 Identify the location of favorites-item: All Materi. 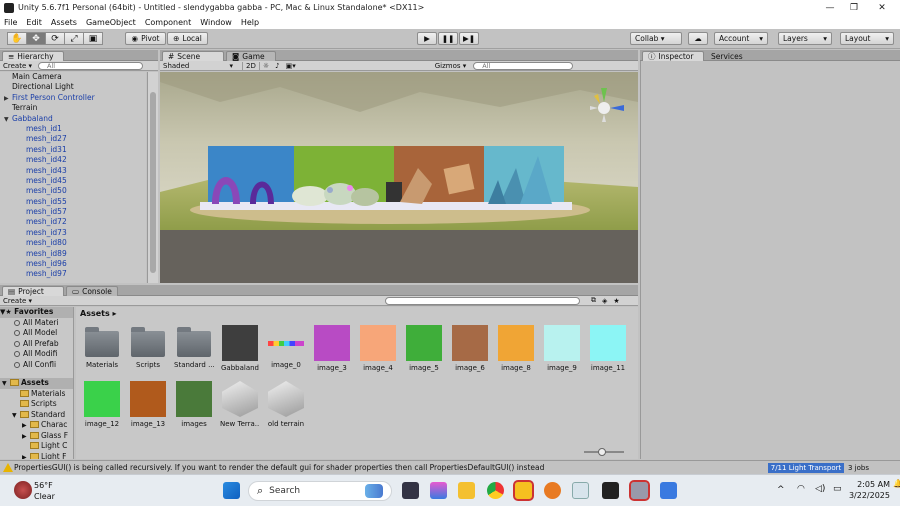
(36, 323).